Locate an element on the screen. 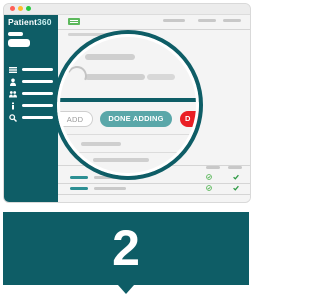  sidebar-item-users is located at coordinates (31, 94).